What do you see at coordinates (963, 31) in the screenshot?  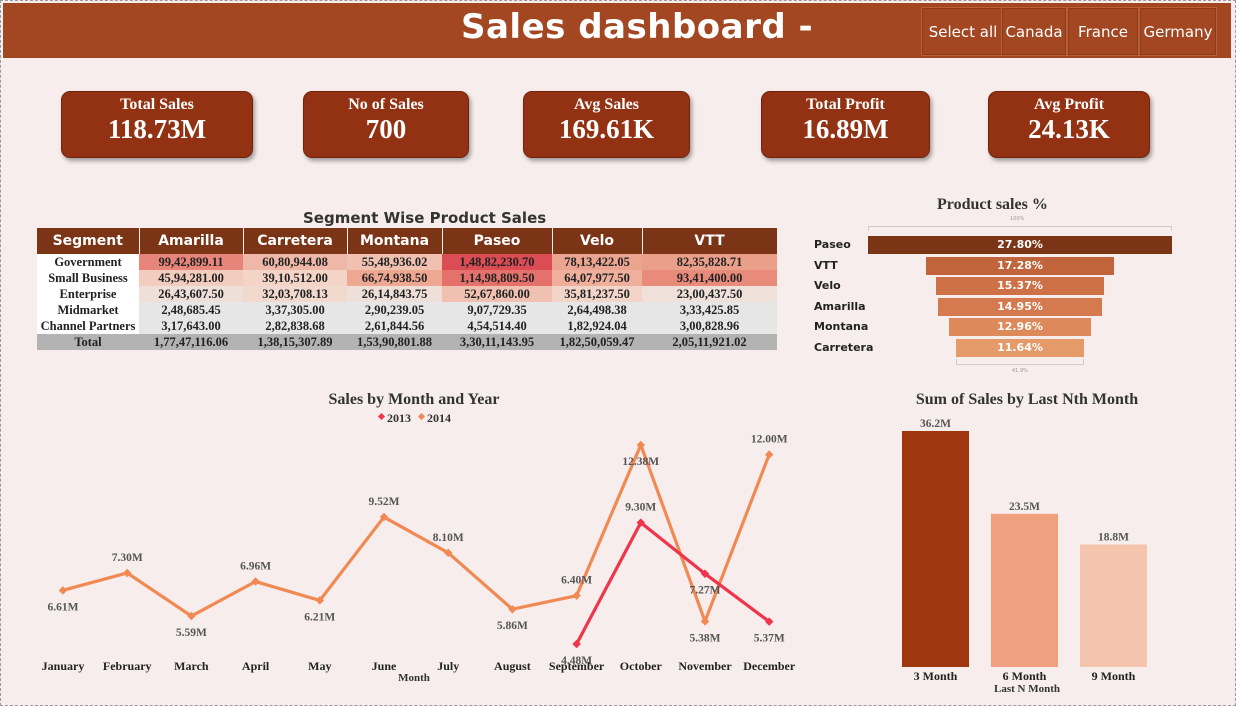 I see `slicer-select-all: Select all` at bounding box center [963, 31].